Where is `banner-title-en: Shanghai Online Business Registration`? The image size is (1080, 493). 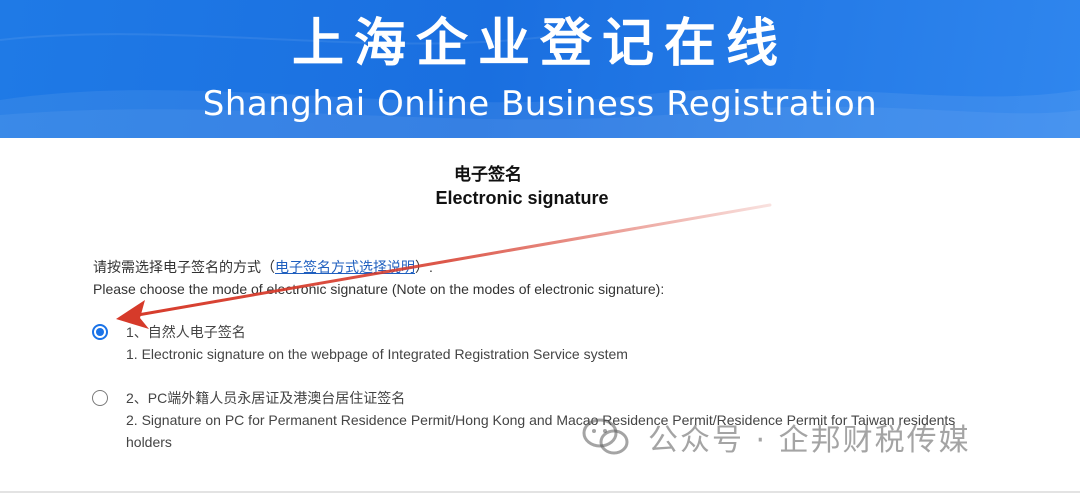 banner-title-en: Shanghai Online Business Registration is located at coordinates (540, 104).